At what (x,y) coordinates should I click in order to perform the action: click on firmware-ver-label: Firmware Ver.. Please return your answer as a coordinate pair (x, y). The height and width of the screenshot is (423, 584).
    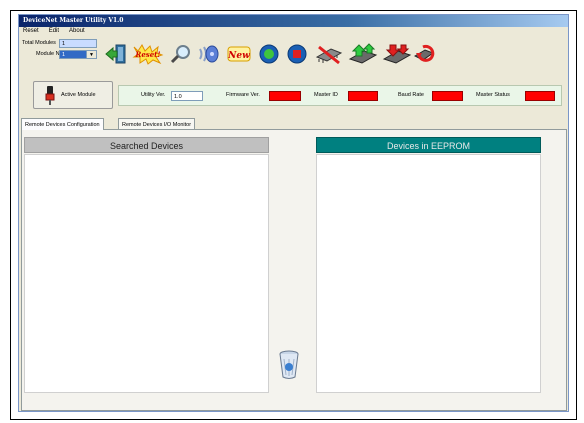
    Looking at the image, I should click on (243, 95).